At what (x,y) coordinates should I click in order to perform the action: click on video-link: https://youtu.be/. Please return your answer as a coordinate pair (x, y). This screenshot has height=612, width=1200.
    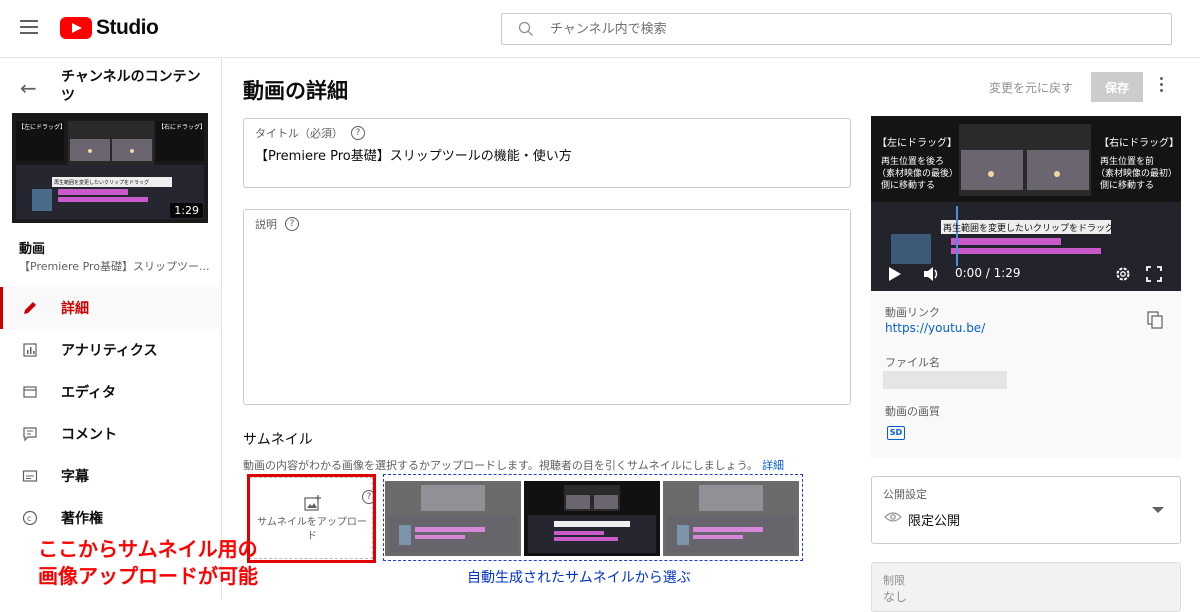
    Looking at the image, I should click on (935, 328).